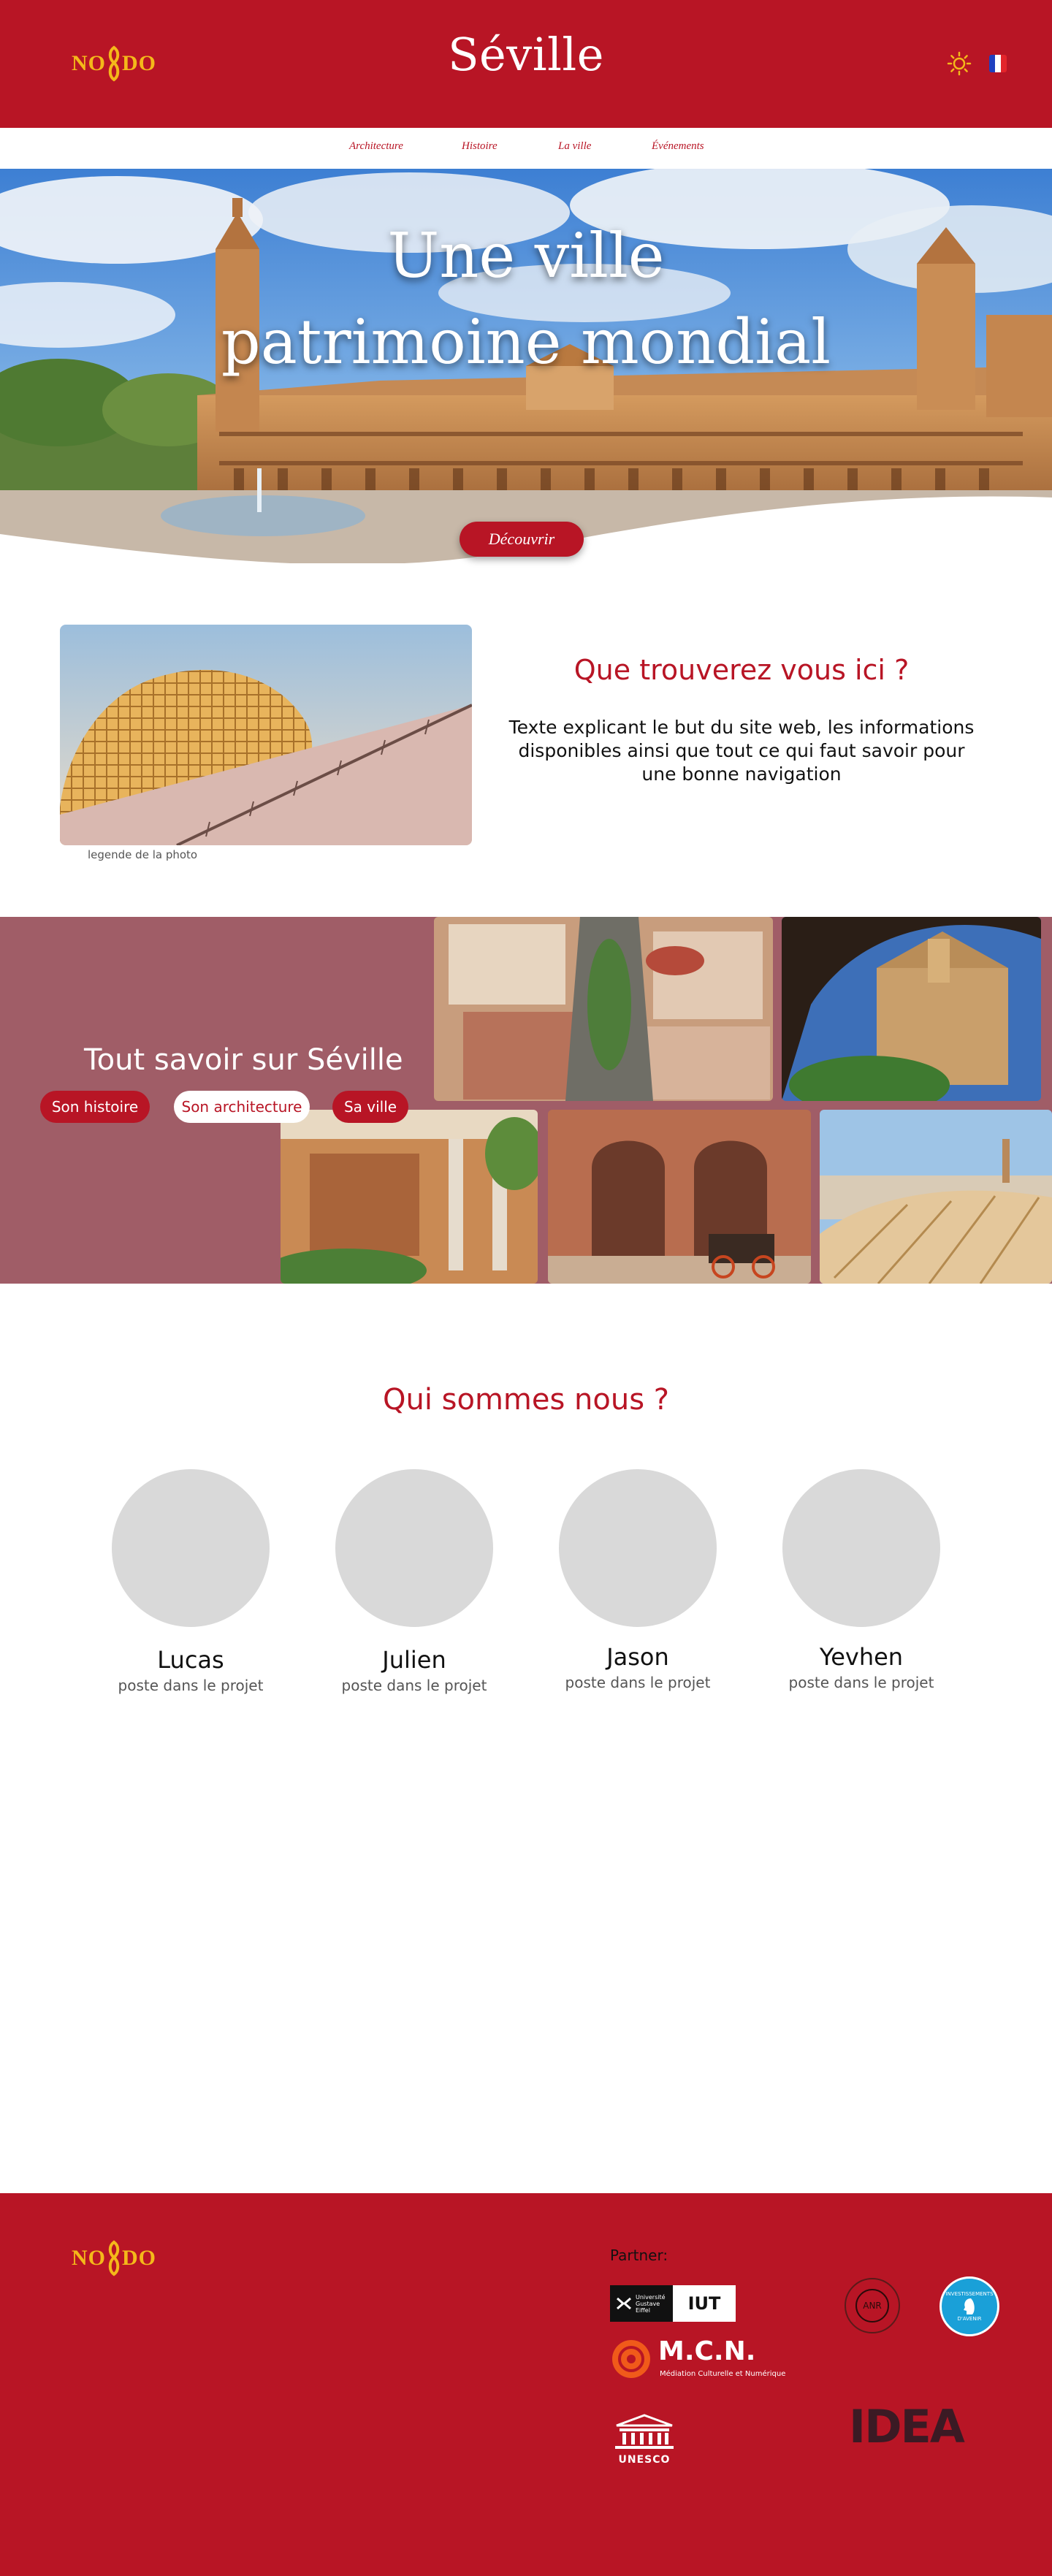  What do you see at coordinates (959, 63) in the screenshot?
I see `theme-toggle-sun-icon` at bounding box center [959, 63].